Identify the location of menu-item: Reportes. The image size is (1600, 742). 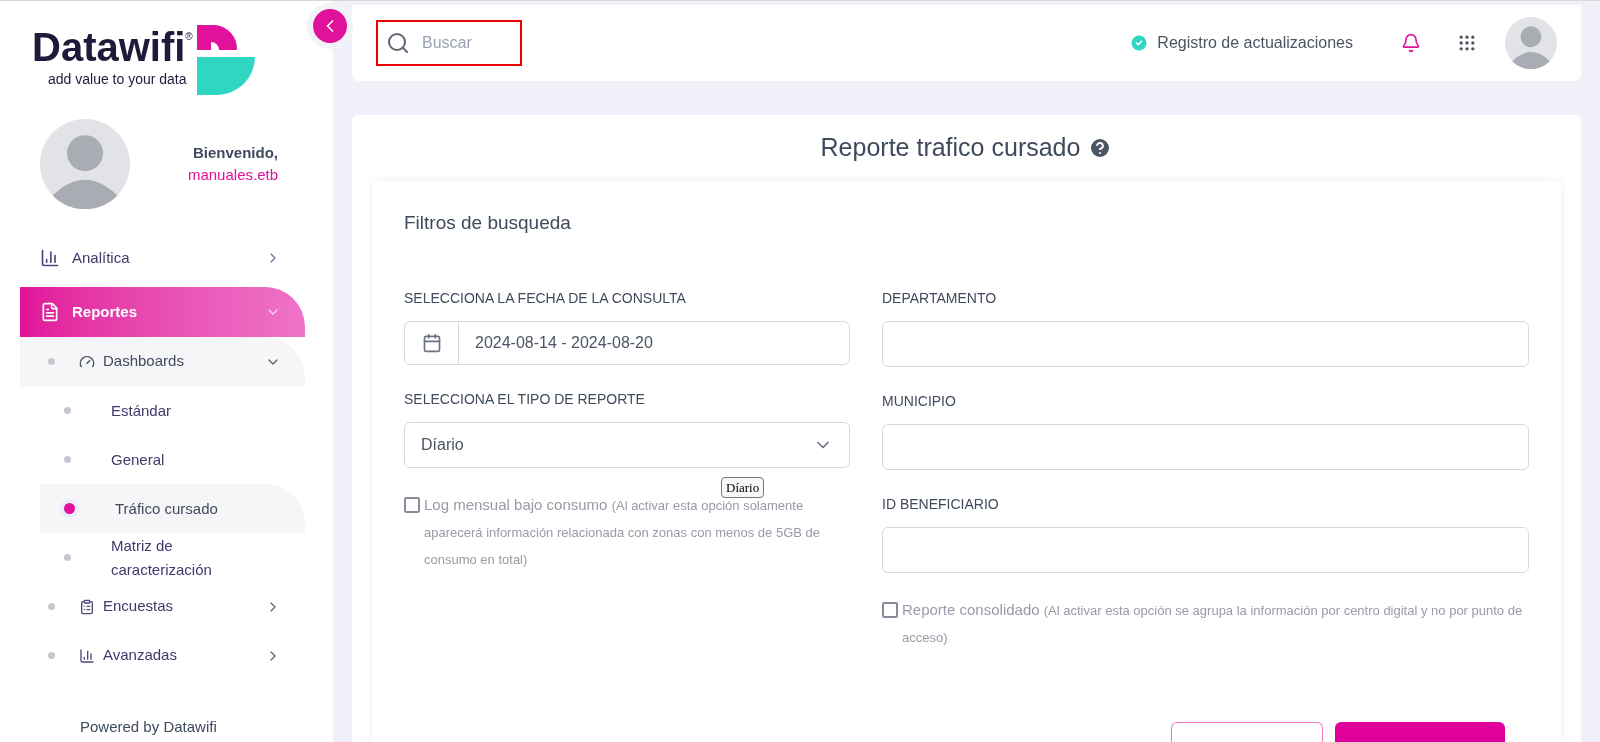
(162, 312).